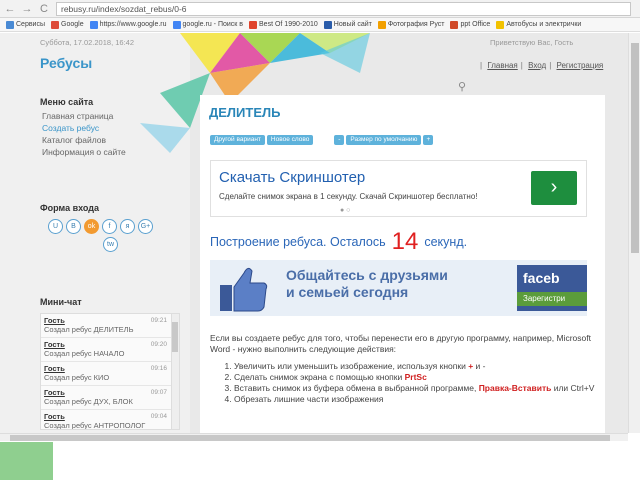 Image resolution: width=640 pixels, height=480 pixels. What do you see at coordinates (531, 88) in the screenshot?
I see `search-input: ⚲` at bounding box center [531, 88].